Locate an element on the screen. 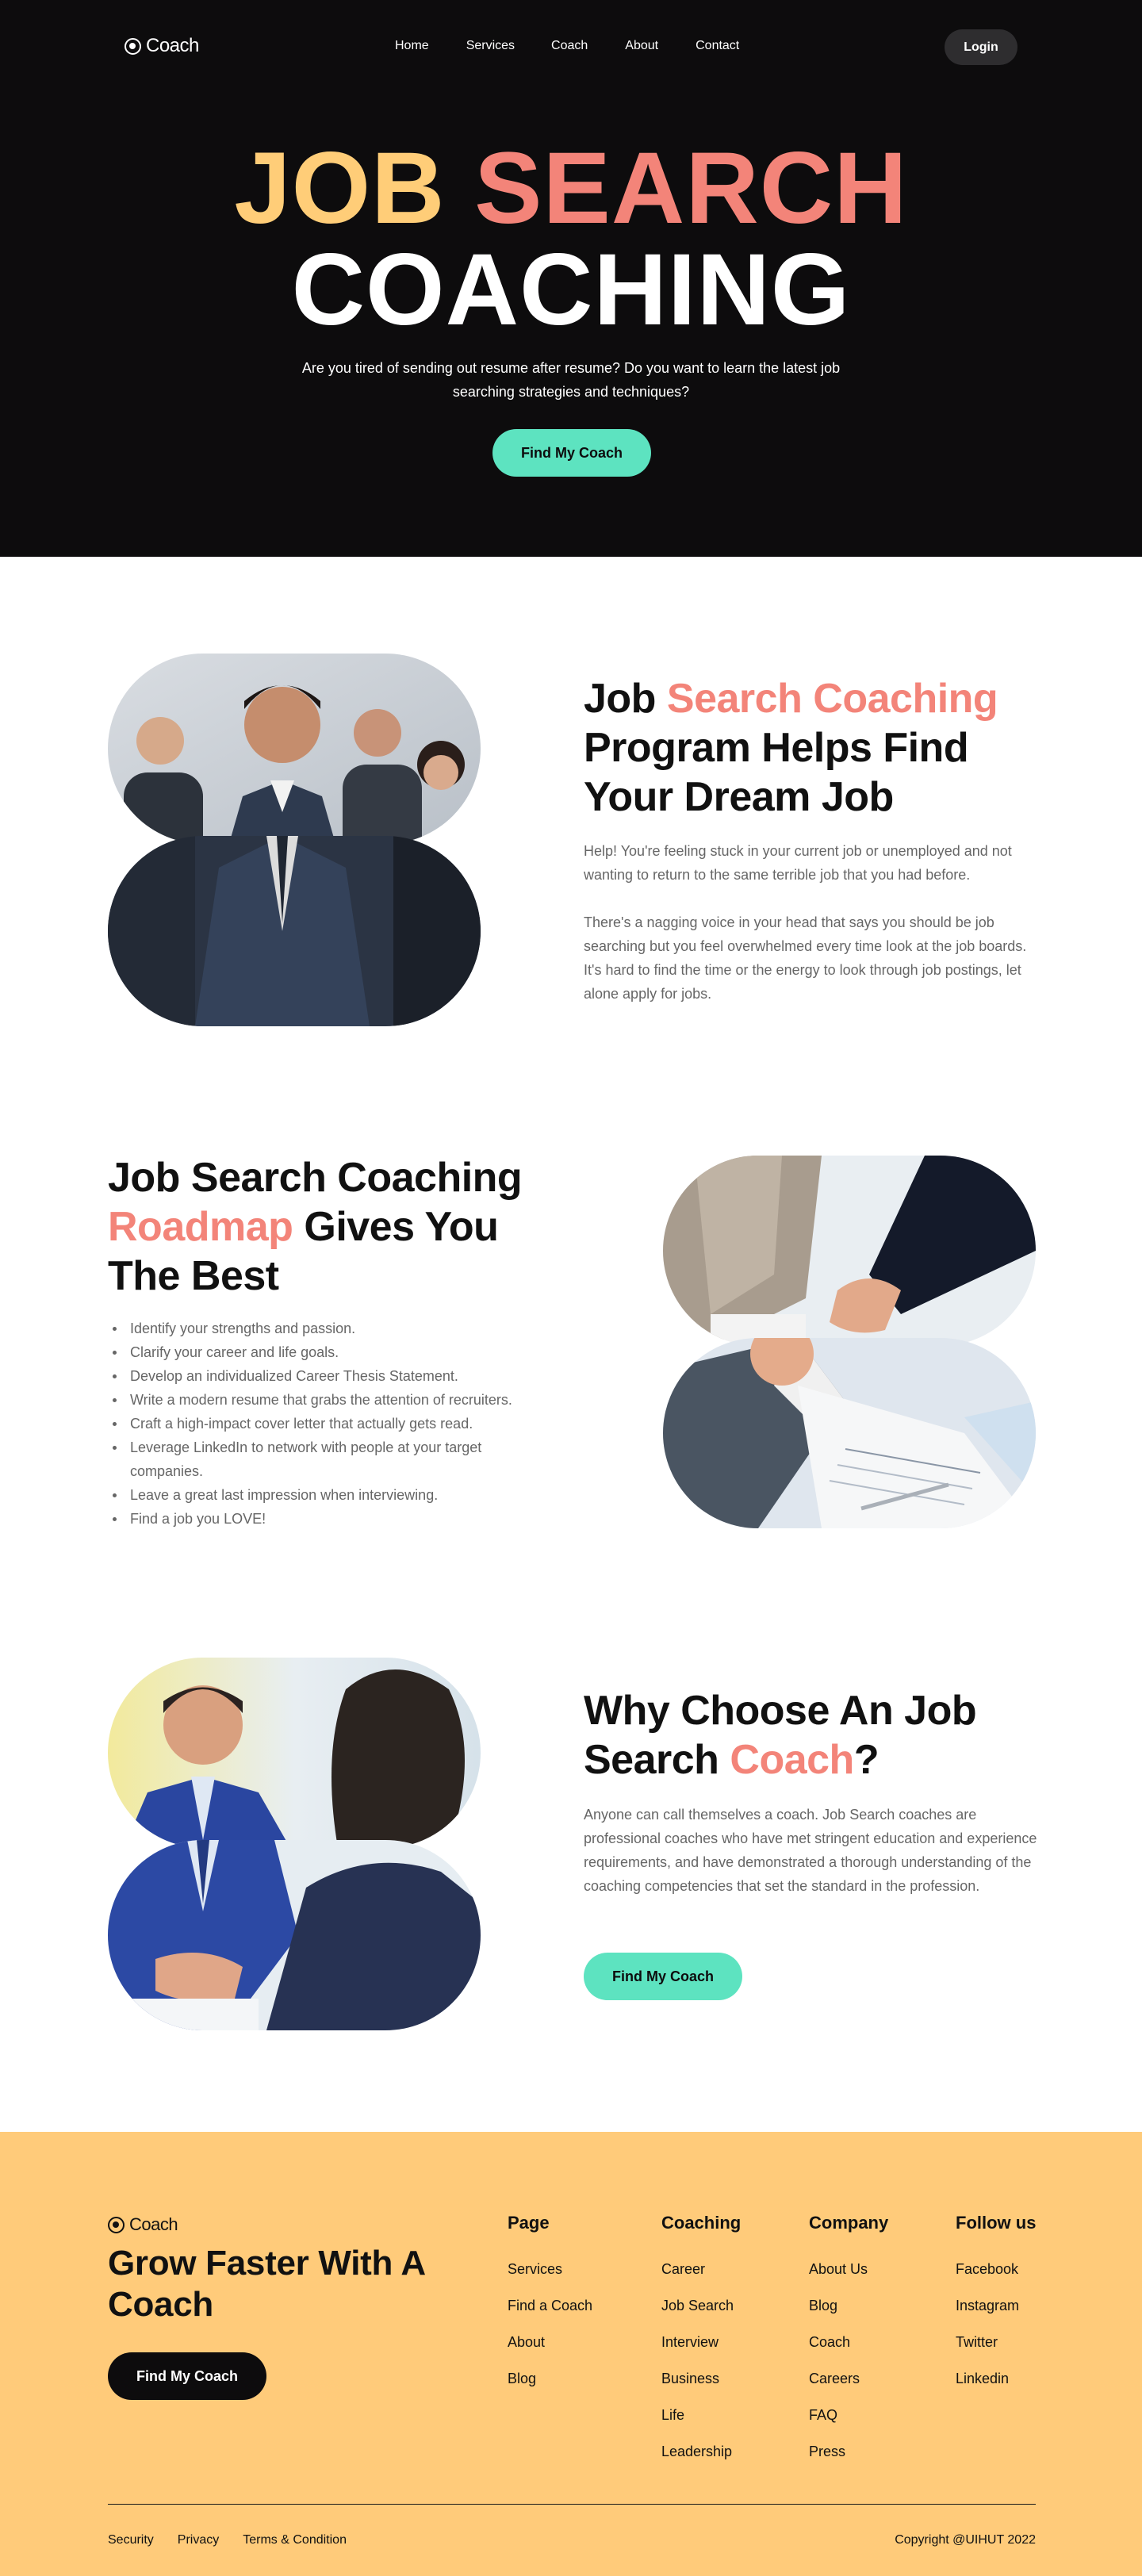 The height and width of the screenshot is (2576, 1142). footer-link-instagram: Instagram is located at coordinates (996, 2306).